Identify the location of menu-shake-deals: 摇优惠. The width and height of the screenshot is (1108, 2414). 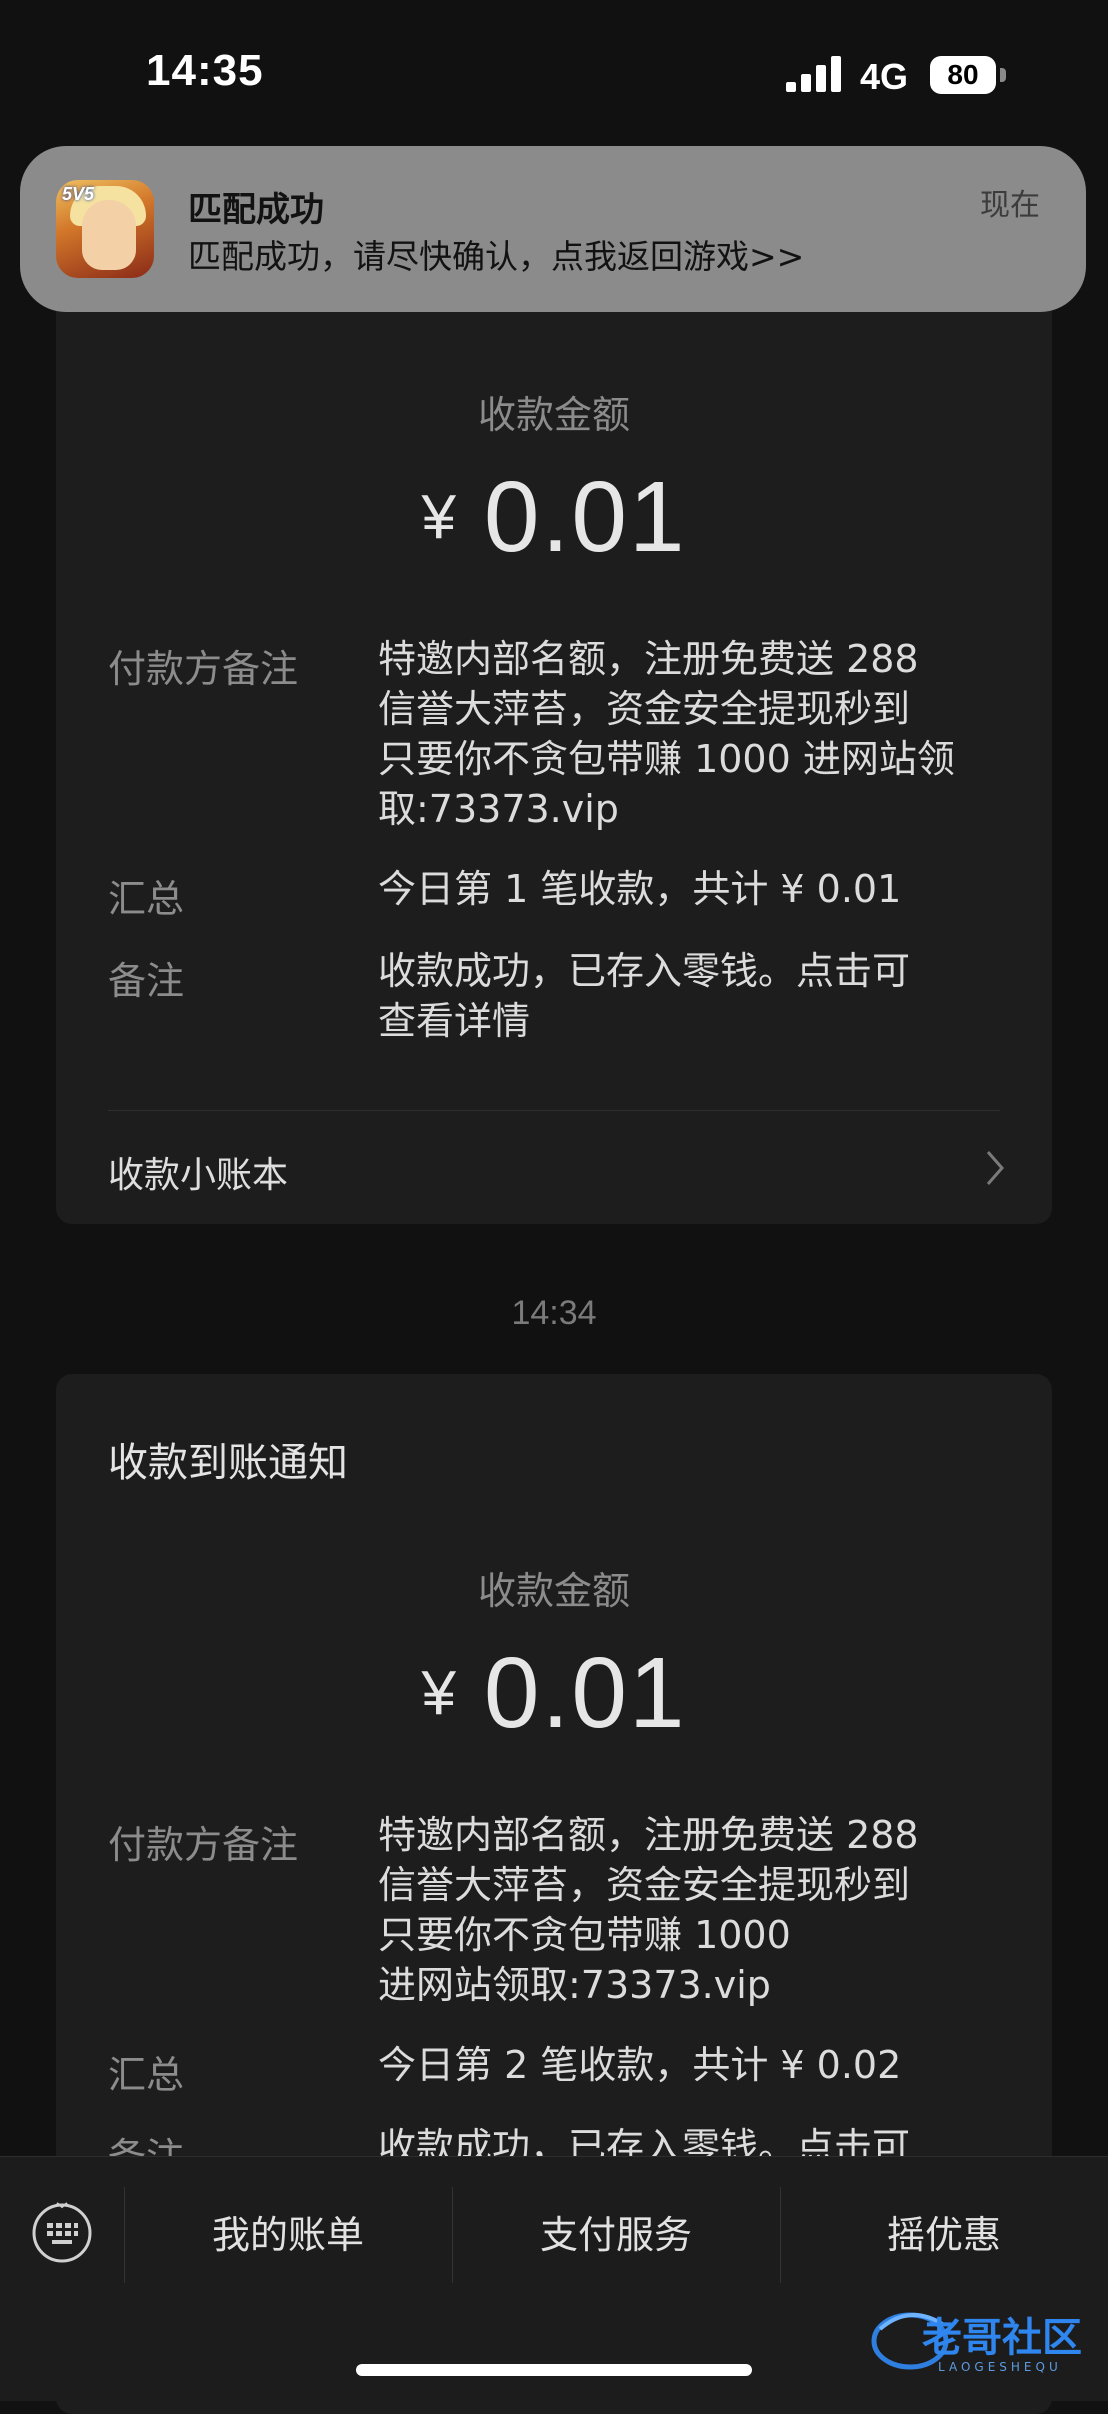
(944, 2235).